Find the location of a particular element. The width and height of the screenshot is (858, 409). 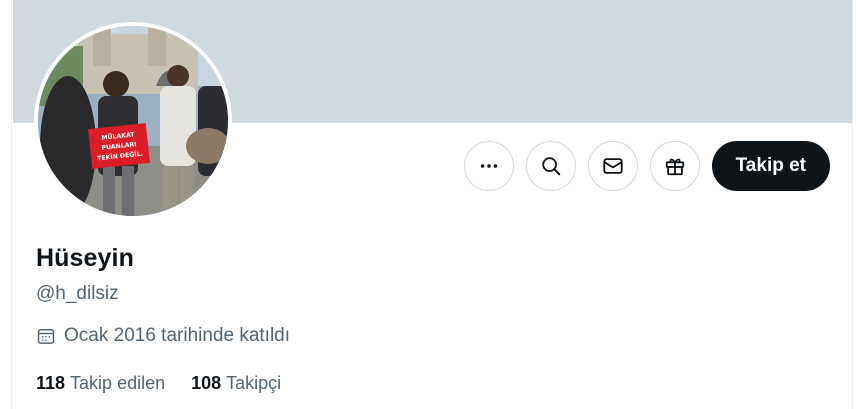

following-link: 118 Takip edilen is located at coordinates (100, 383).